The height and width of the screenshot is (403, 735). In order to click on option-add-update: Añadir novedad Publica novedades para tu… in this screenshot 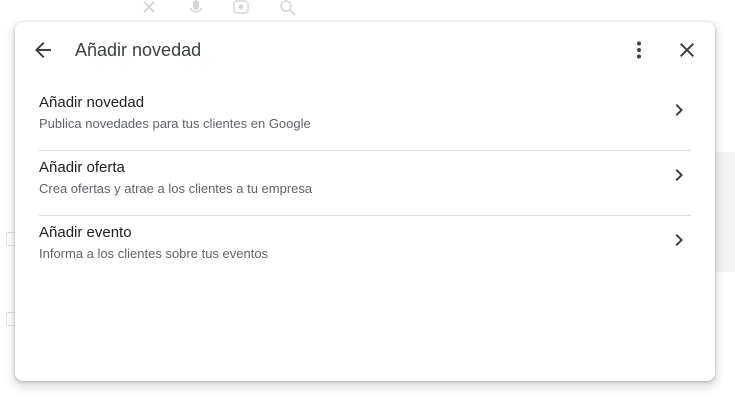, I will do `click(365, 118)`.